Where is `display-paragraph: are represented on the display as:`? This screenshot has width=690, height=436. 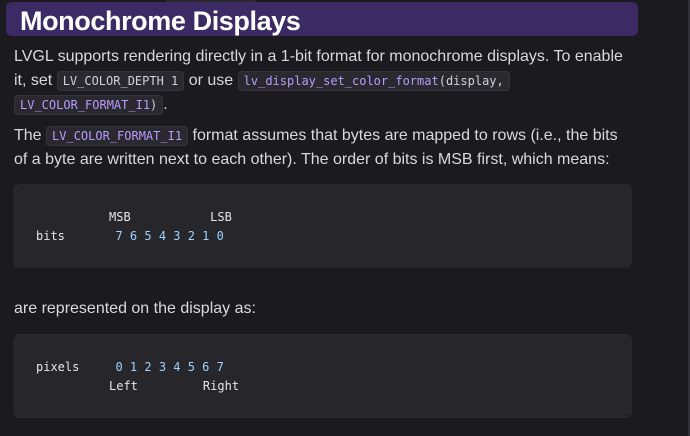
display-paragraph: are represented on the display as: is located at coordinates (135, 308).